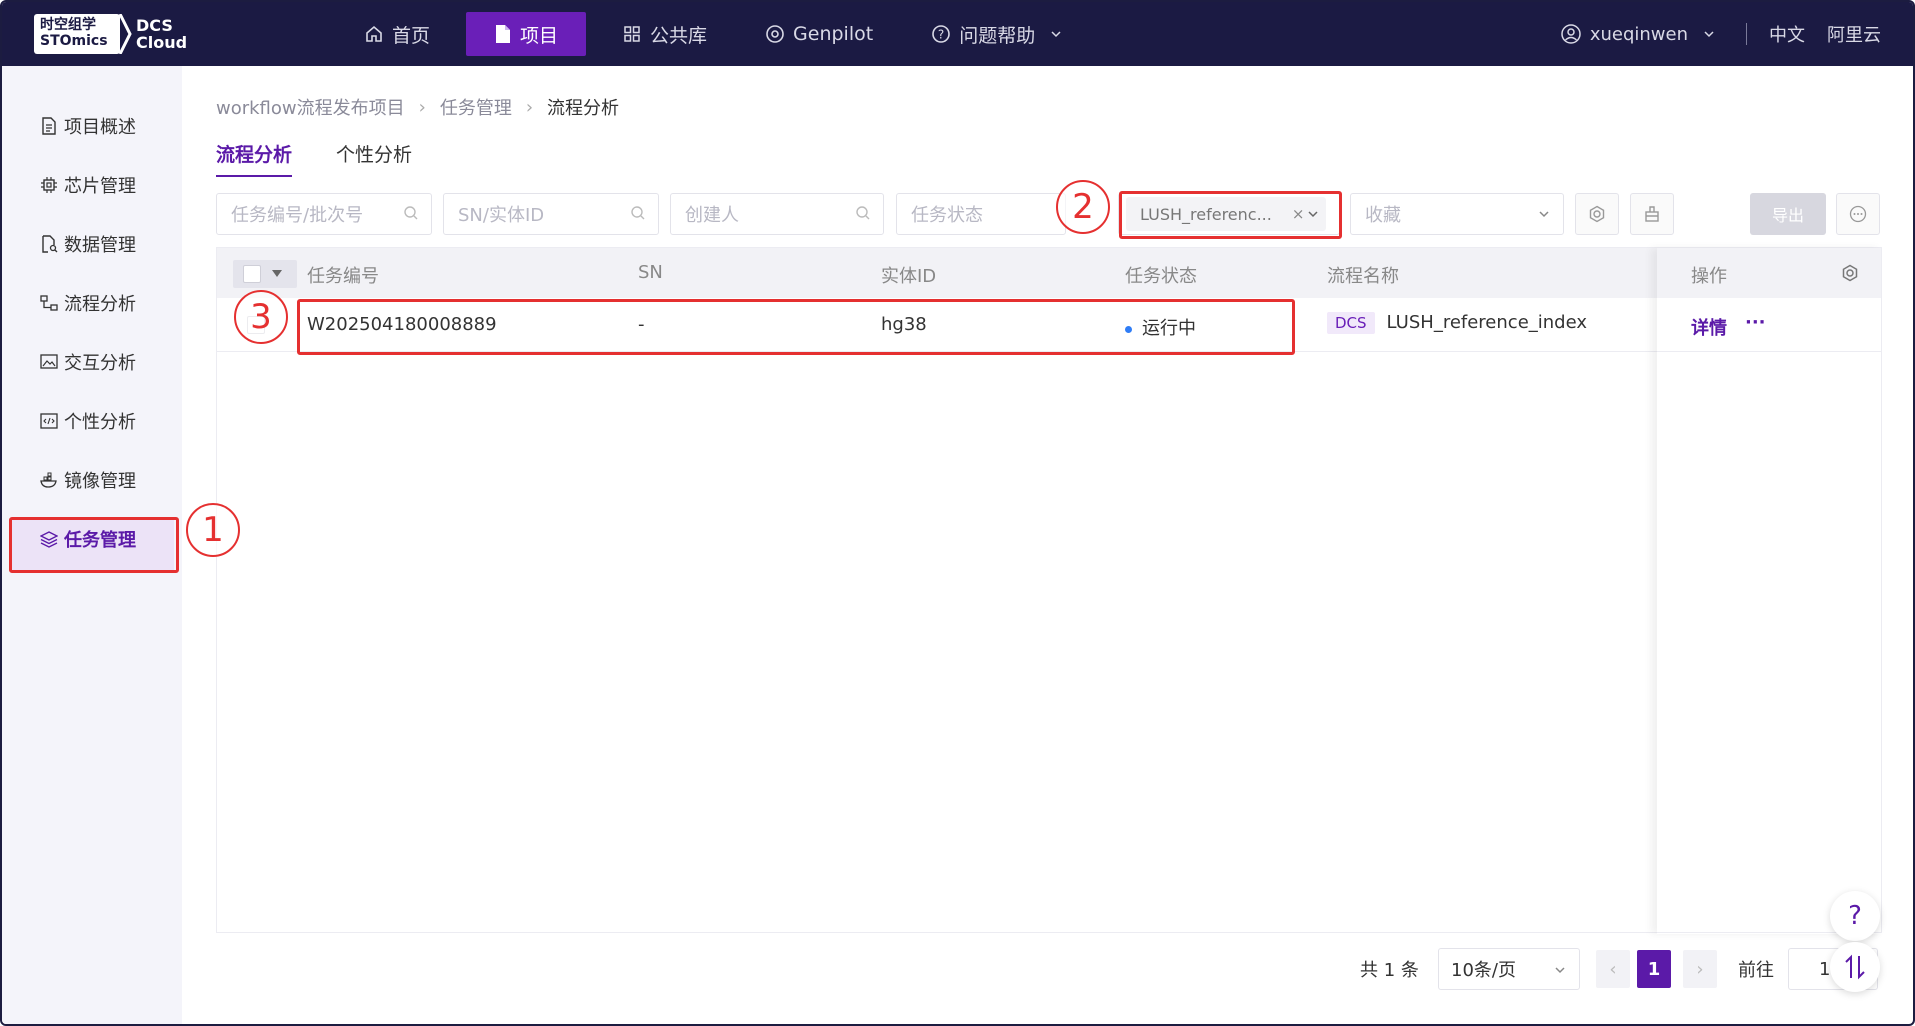  I want to click on tab-bar: 流程分析 个性分析, so click(336, 158).